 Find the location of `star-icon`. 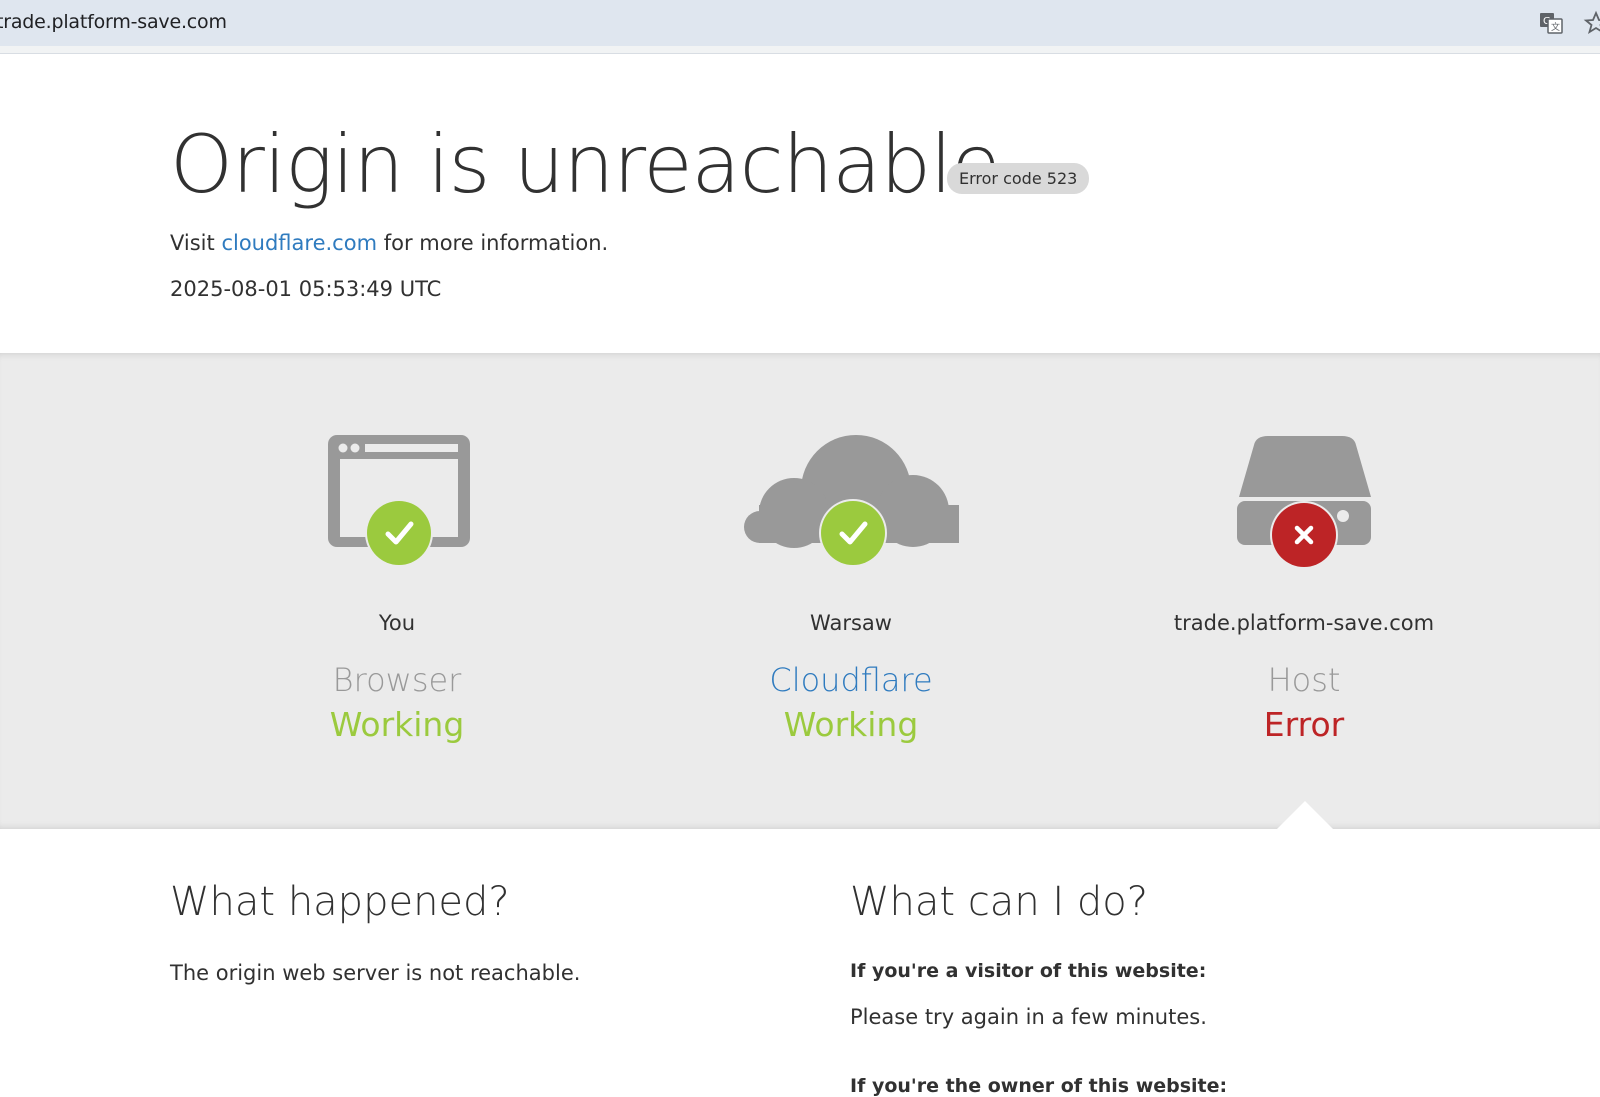

star-icon is located at coordinates (1591, 23).